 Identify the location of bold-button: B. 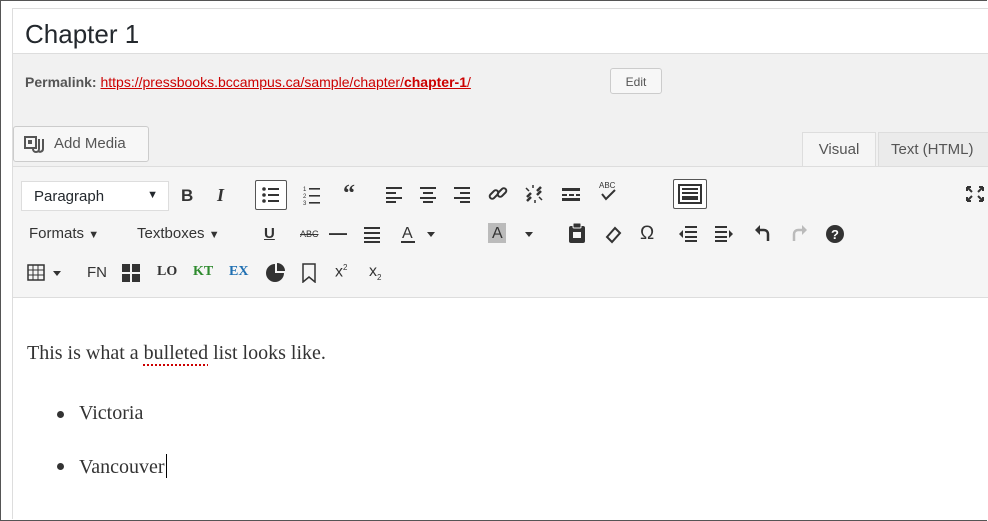
(187, 196).